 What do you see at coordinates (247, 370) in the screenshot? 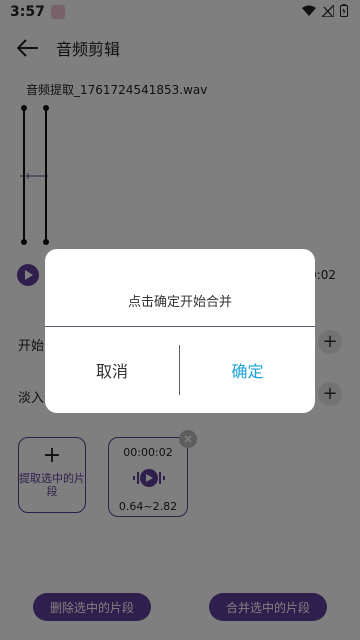
I see `confirm-button: 确定` at bounding box center [247, 370].